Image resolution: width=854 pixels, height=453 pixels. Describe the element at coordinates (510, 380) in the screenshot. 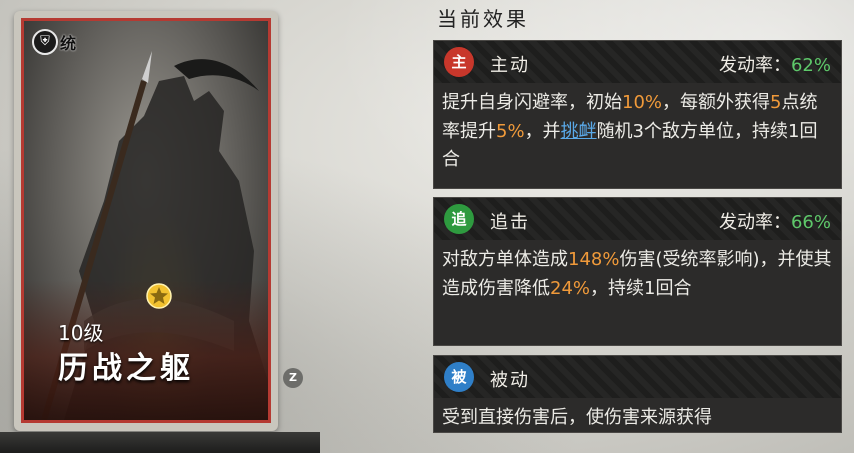

I see `effect-type-label: 被动` at that location.